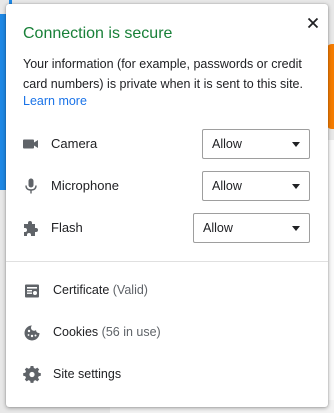 This screenshot has height=413, width=334. Describe the element at coordinates (131, 332) in the screenshot. I see `cookies-count: (56 in use)` at that location.